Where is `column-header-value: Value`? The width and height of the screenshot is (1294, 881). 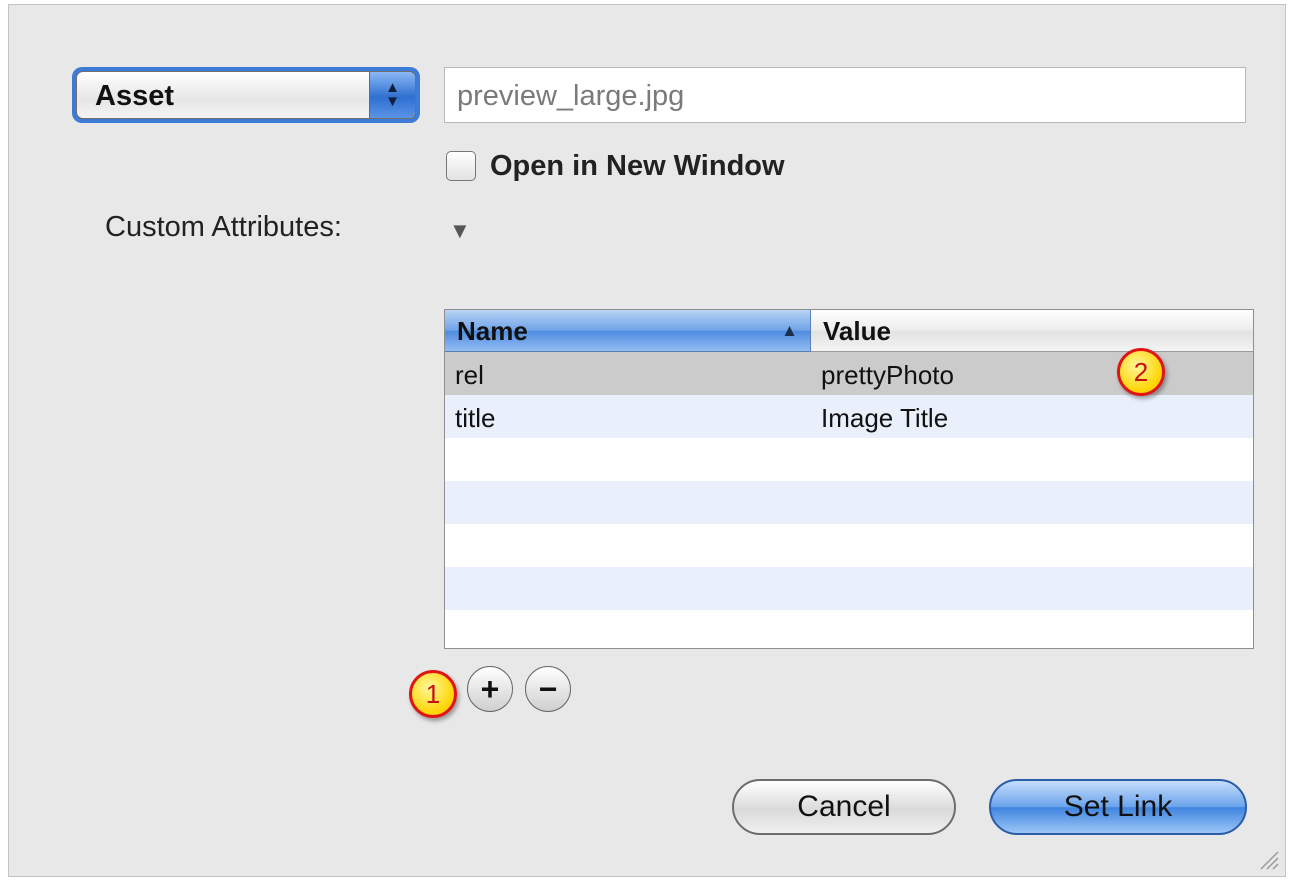 column-header-value: Value is located at coordinates (1032, 331).